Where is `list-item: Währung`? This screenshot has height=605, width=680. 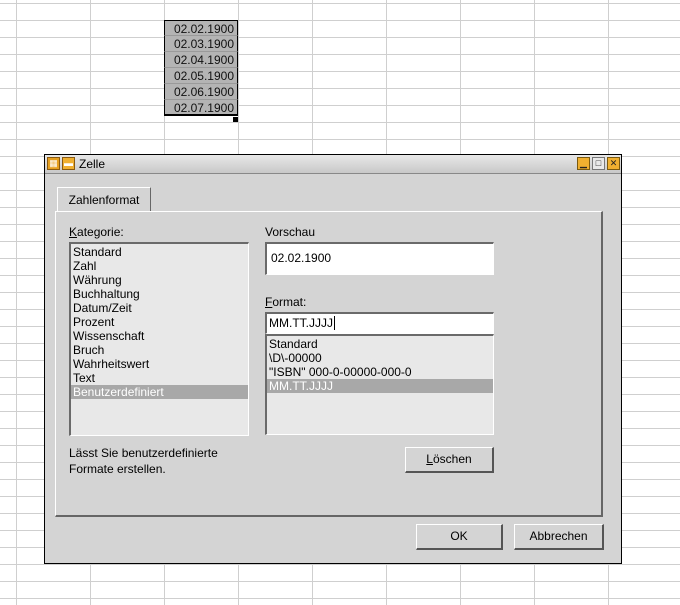 list-item: Währung is located at coordinates (159, 280).